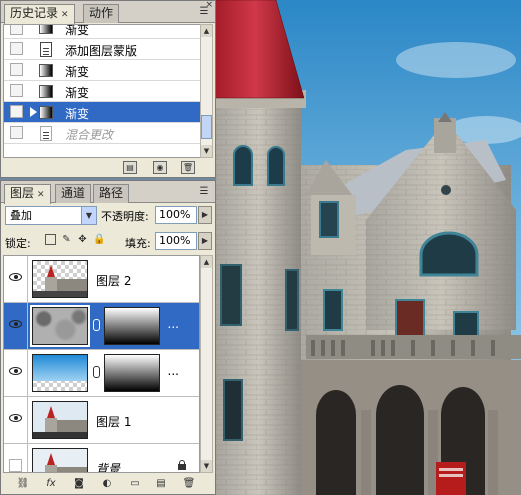  What do you see at coordinates (50, 239) in the screenshot?
I see `lock-transparent-pixels-icon` at bounding box center [50, 239].